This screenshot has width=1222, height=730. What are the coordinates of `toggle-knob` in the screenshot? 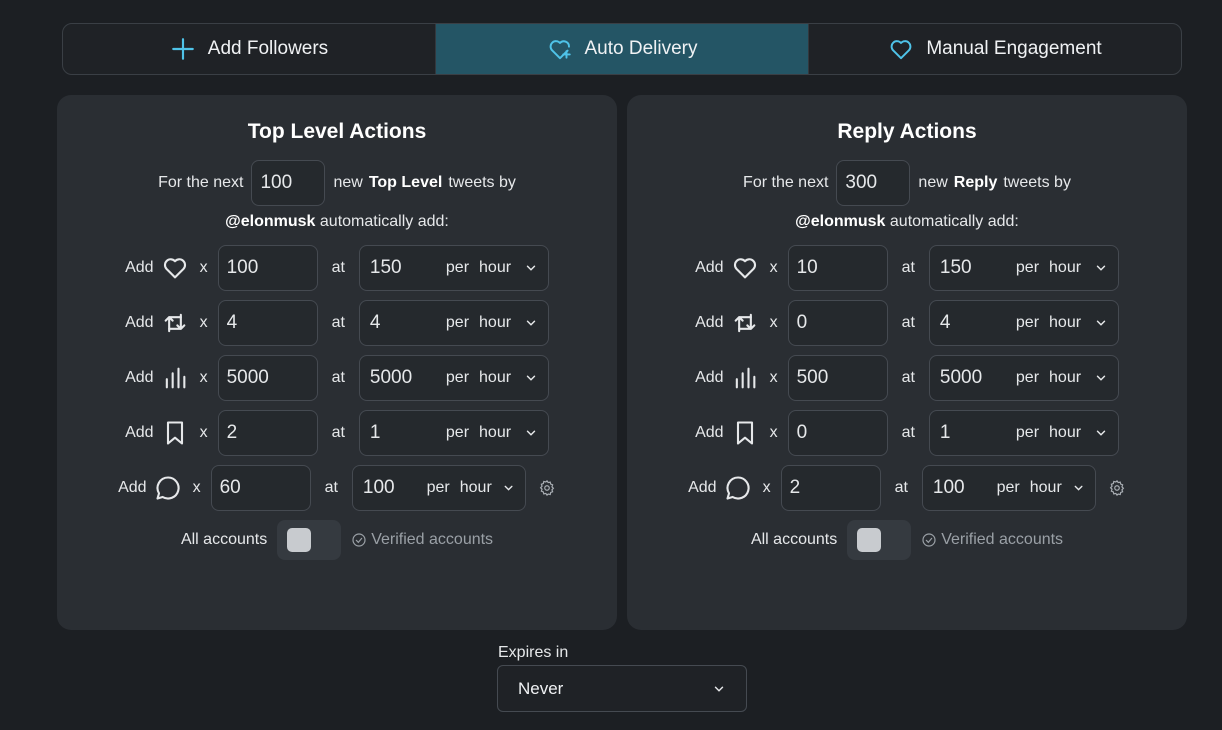 It's located at (869, 540).